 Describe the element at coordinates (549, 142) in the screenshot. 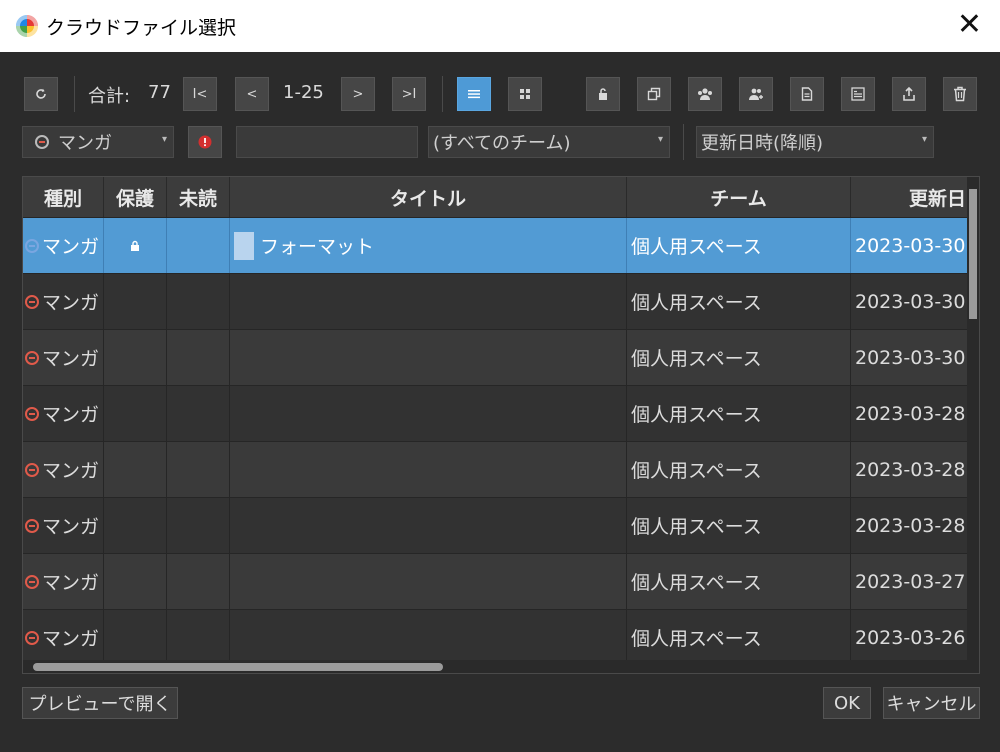

I see `team-dropdown: (すべてのチーム) ▾` at that location.